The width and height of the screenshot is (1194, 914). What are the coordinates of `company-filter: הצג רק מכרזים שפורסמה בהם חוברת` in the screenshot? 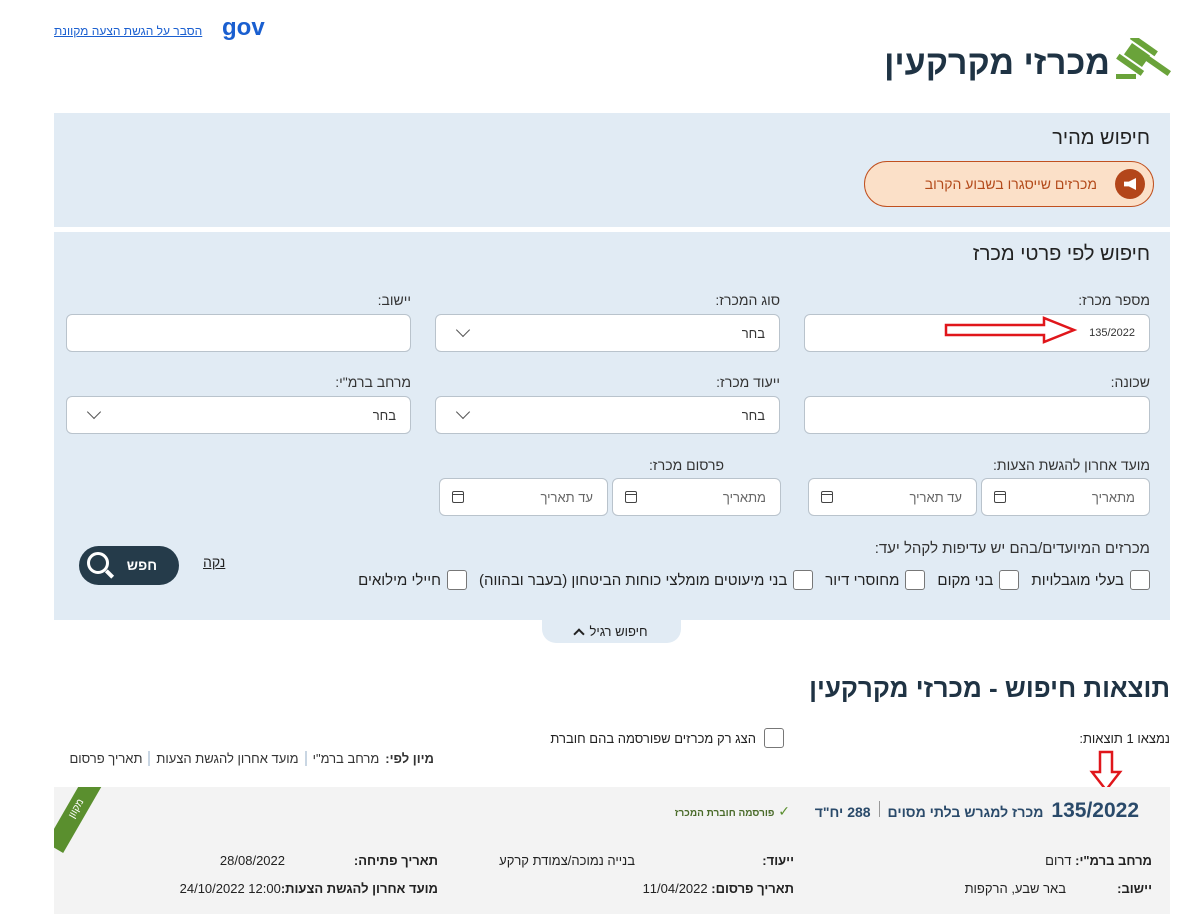 It's located at (667, 738).